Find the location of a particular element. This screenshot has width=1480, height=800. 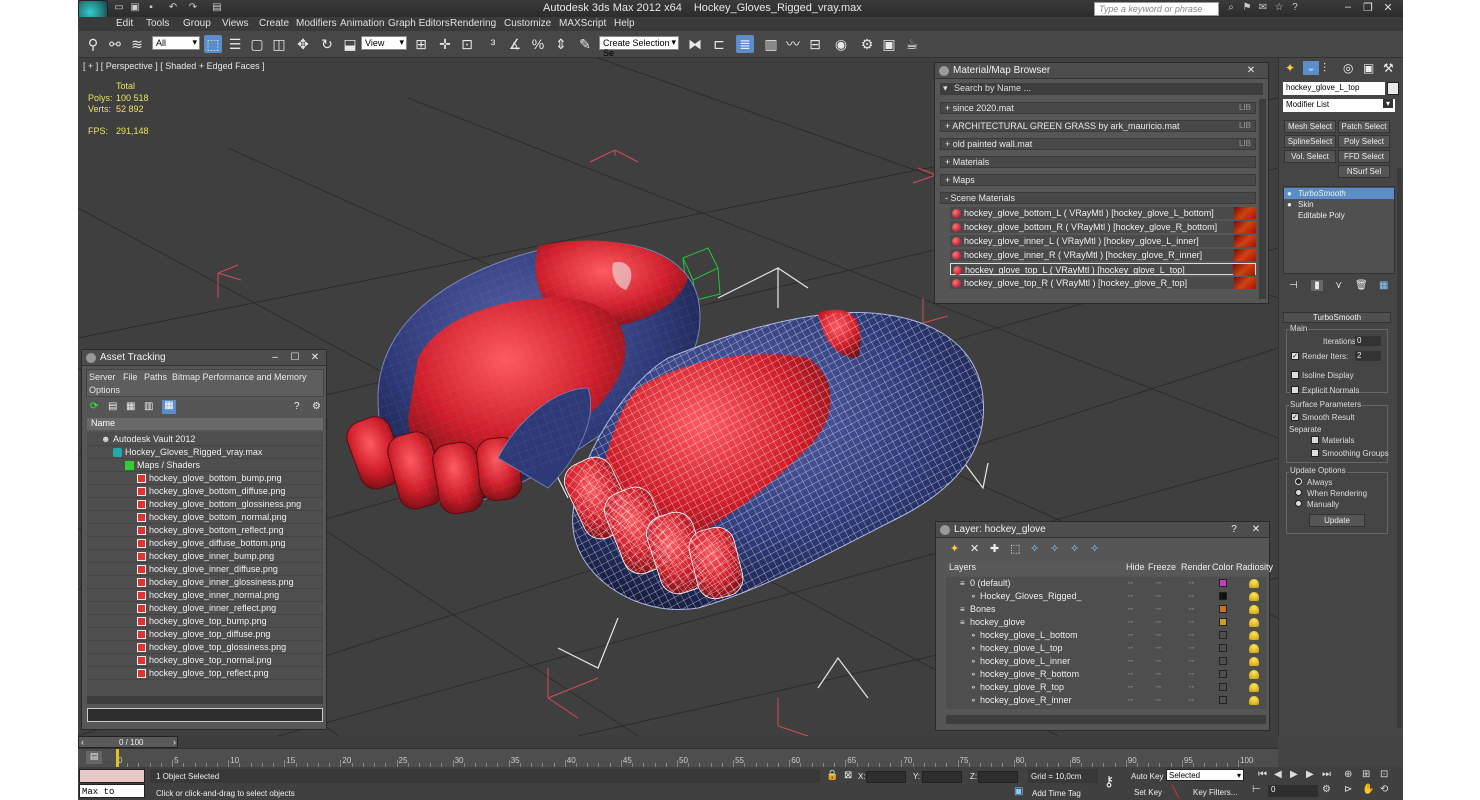

render-setup-icon: ⚙ is located at coordinates (867, 44).